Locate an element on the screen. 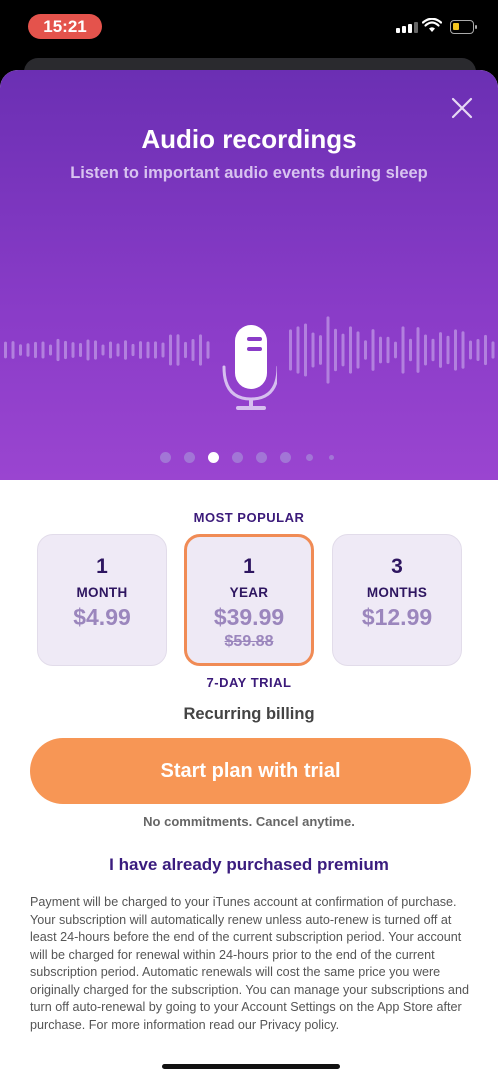  carousel-page-indicator is located at coordinates (247, 457).